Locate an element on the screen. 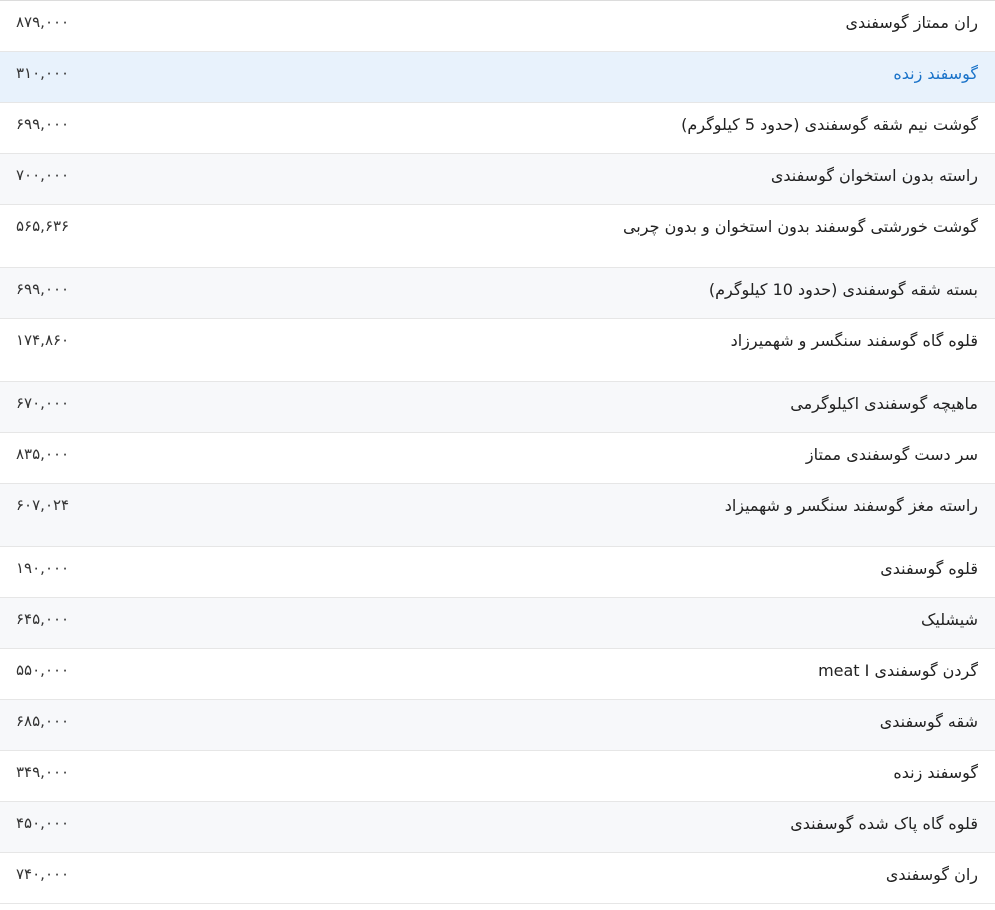 This screenshot has height=910, width=995. table-row: ۵۵۰,۰۰۰ گردن گوسفندی meat I is located at coordinates (497, 674).